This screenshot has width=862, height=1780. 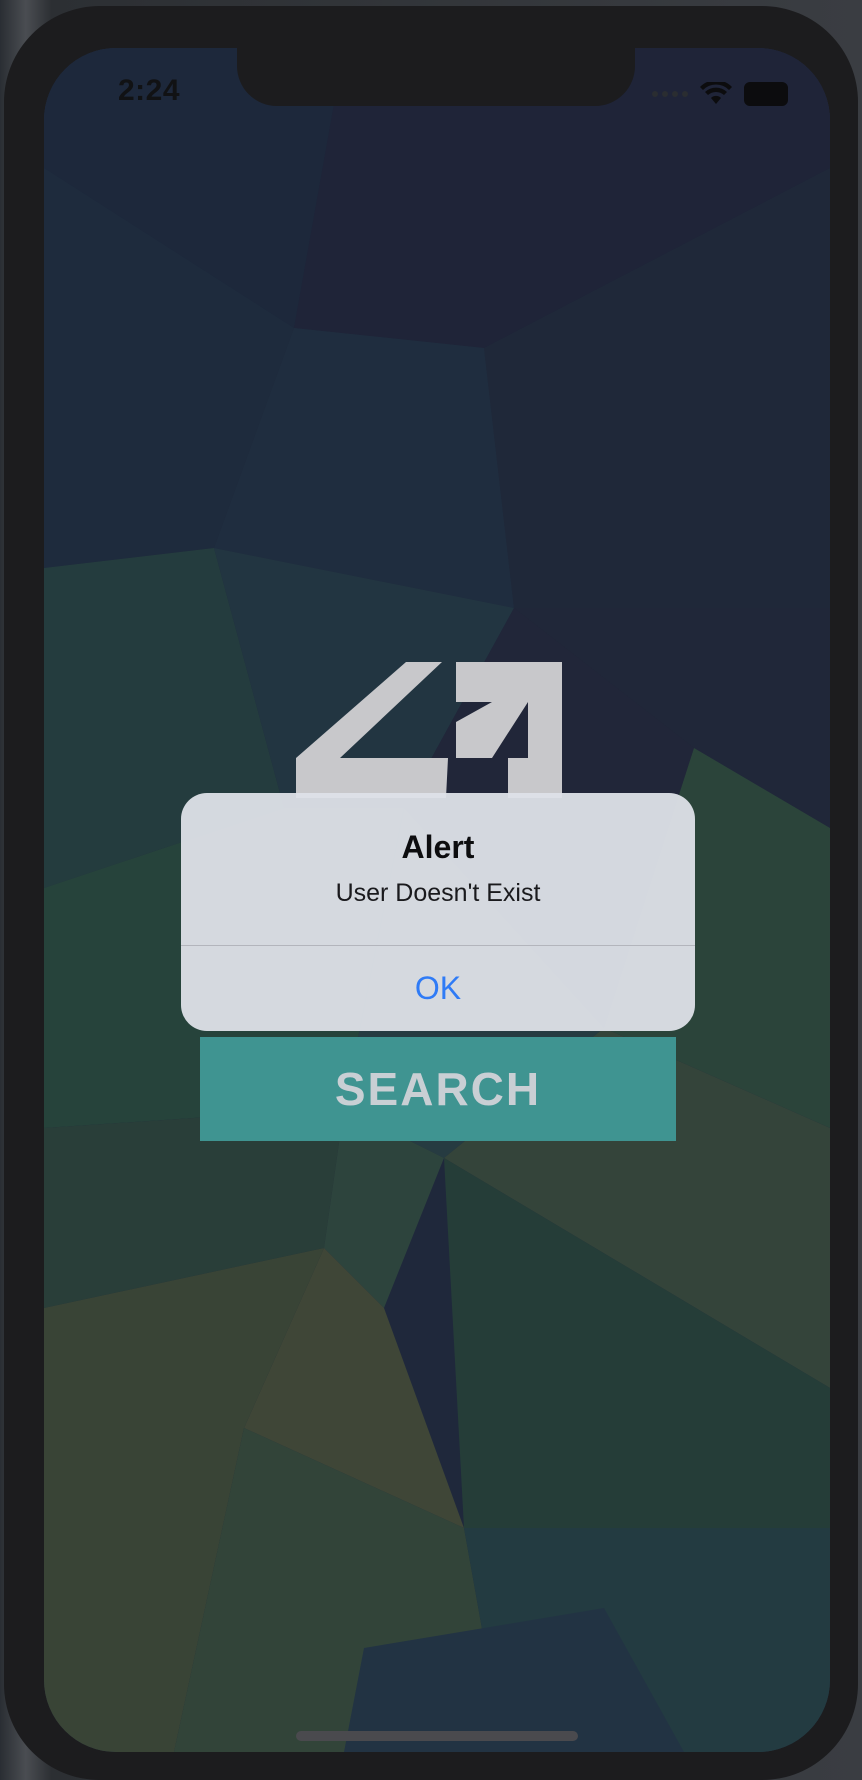 I want to click on alert-title: Alert, so click(x=438, y=847).